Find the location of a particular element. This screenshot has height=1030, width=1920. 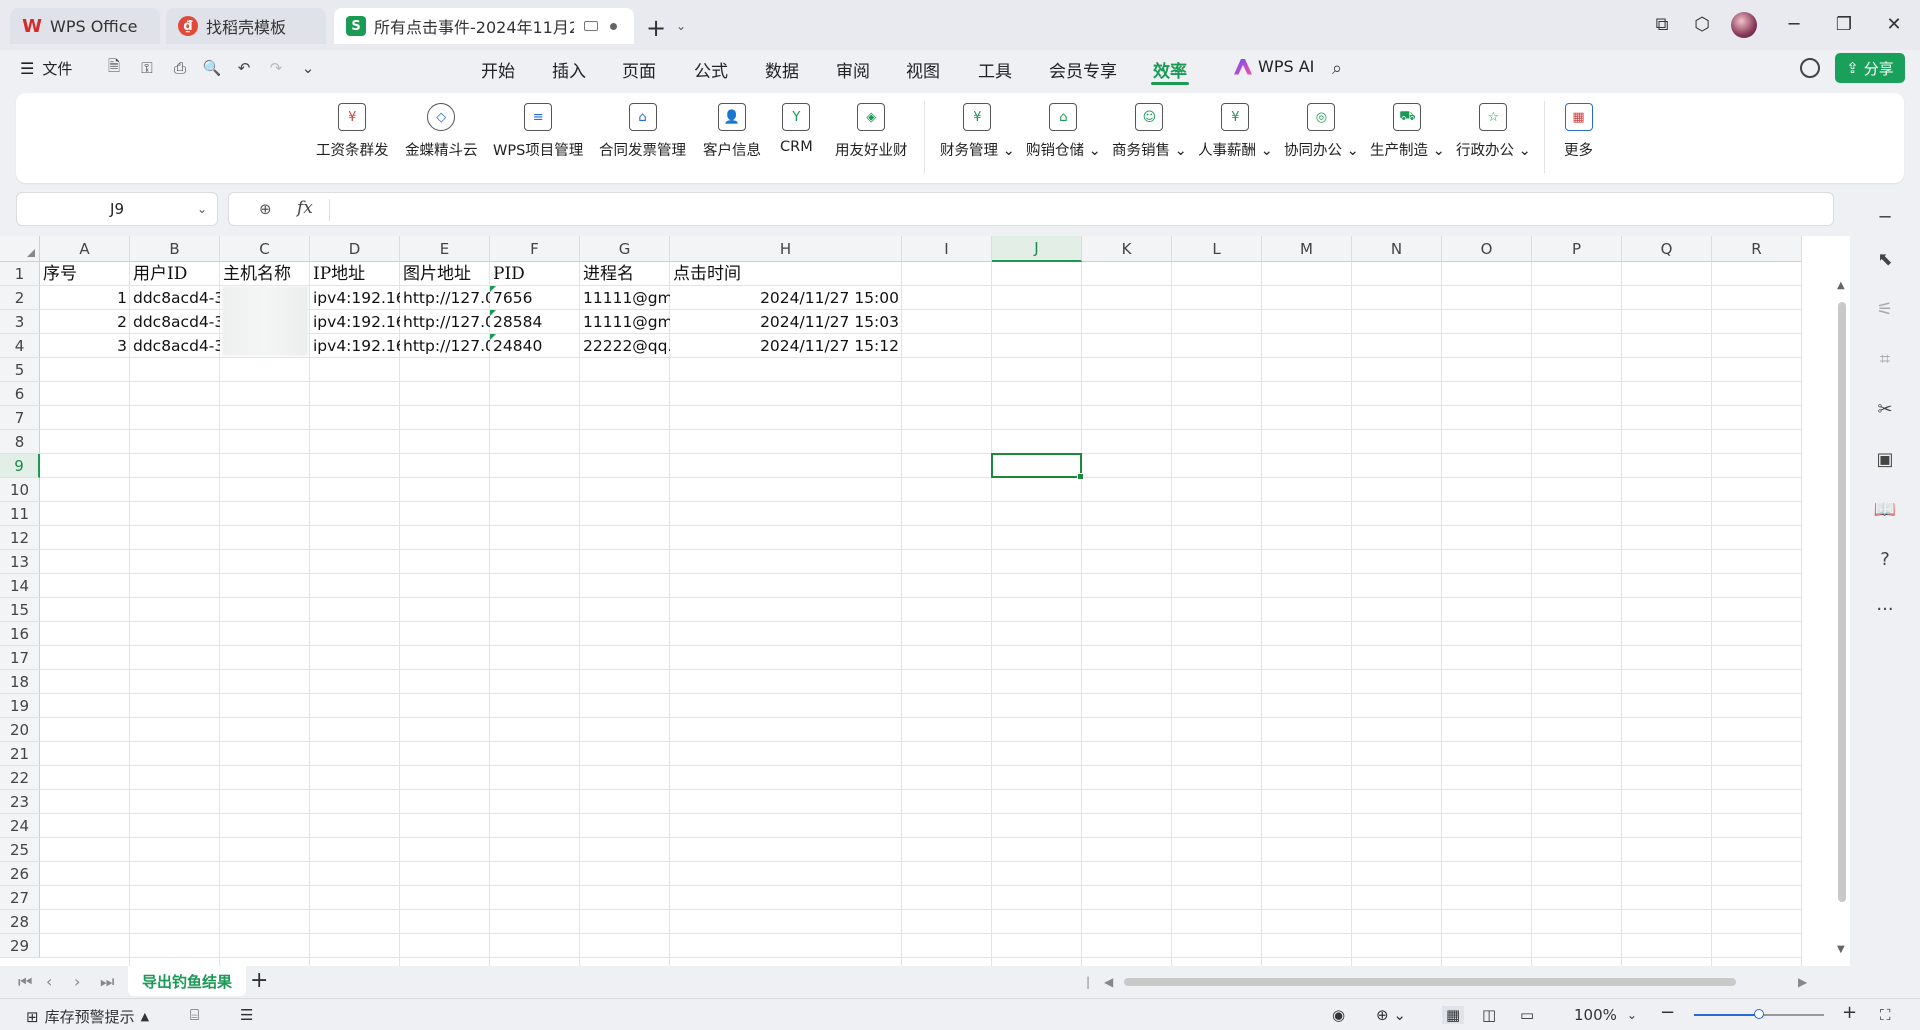

chevron-down-icon: ⌄ is located at coordinates (308, 68).